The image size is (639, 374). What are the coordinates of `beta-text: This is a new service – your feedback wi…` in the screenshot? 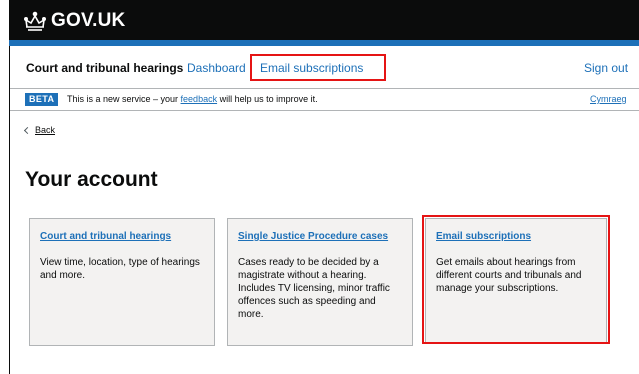 It's located at (192, 99).